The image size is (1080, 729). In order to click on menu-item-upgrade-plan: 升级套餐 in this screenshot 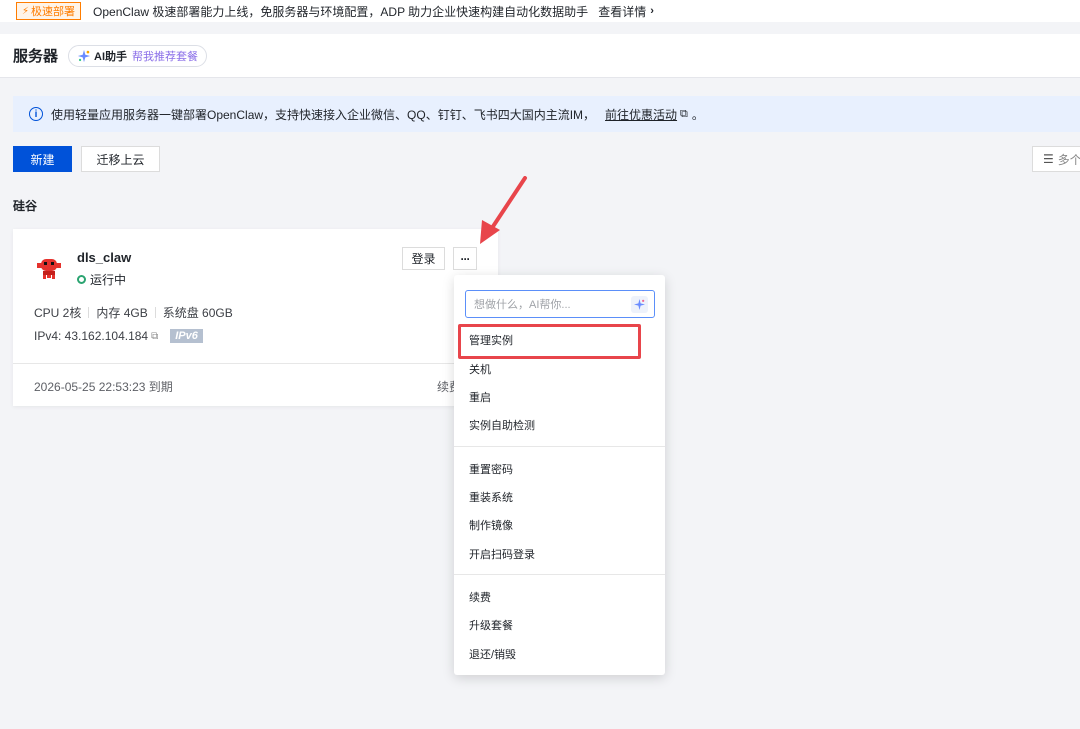, I will do `click(491, 625)`.